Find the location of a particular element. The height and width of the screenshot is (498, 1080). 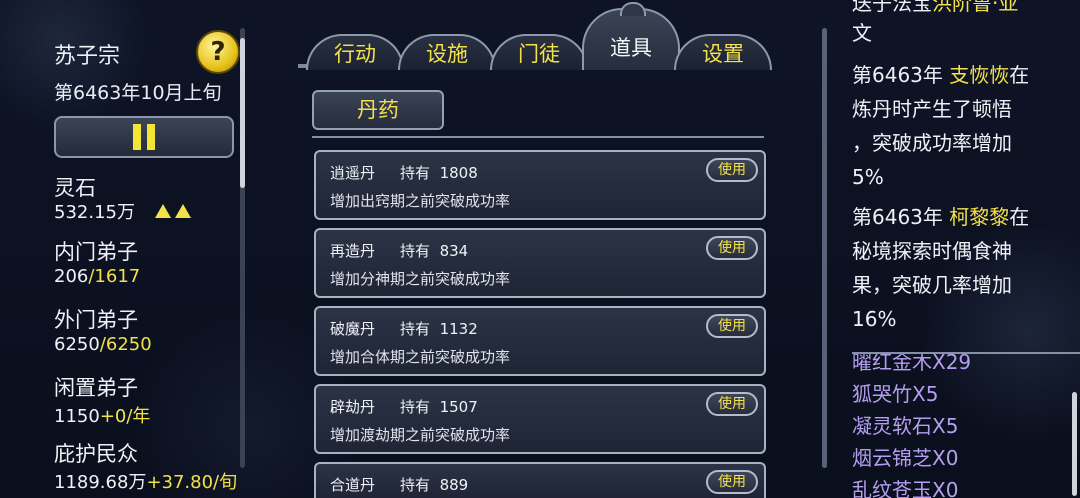

tab-items: 道具 is located at coordinates (631, 36).